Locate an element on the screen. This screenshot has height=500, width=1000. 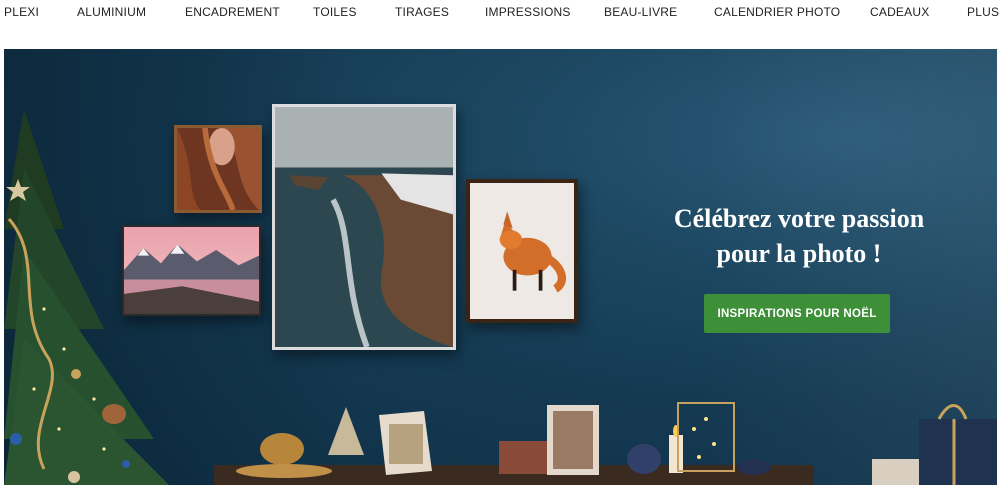
nav-item-encadrement: ENCADREMENT is located at coordinates (232, 12).